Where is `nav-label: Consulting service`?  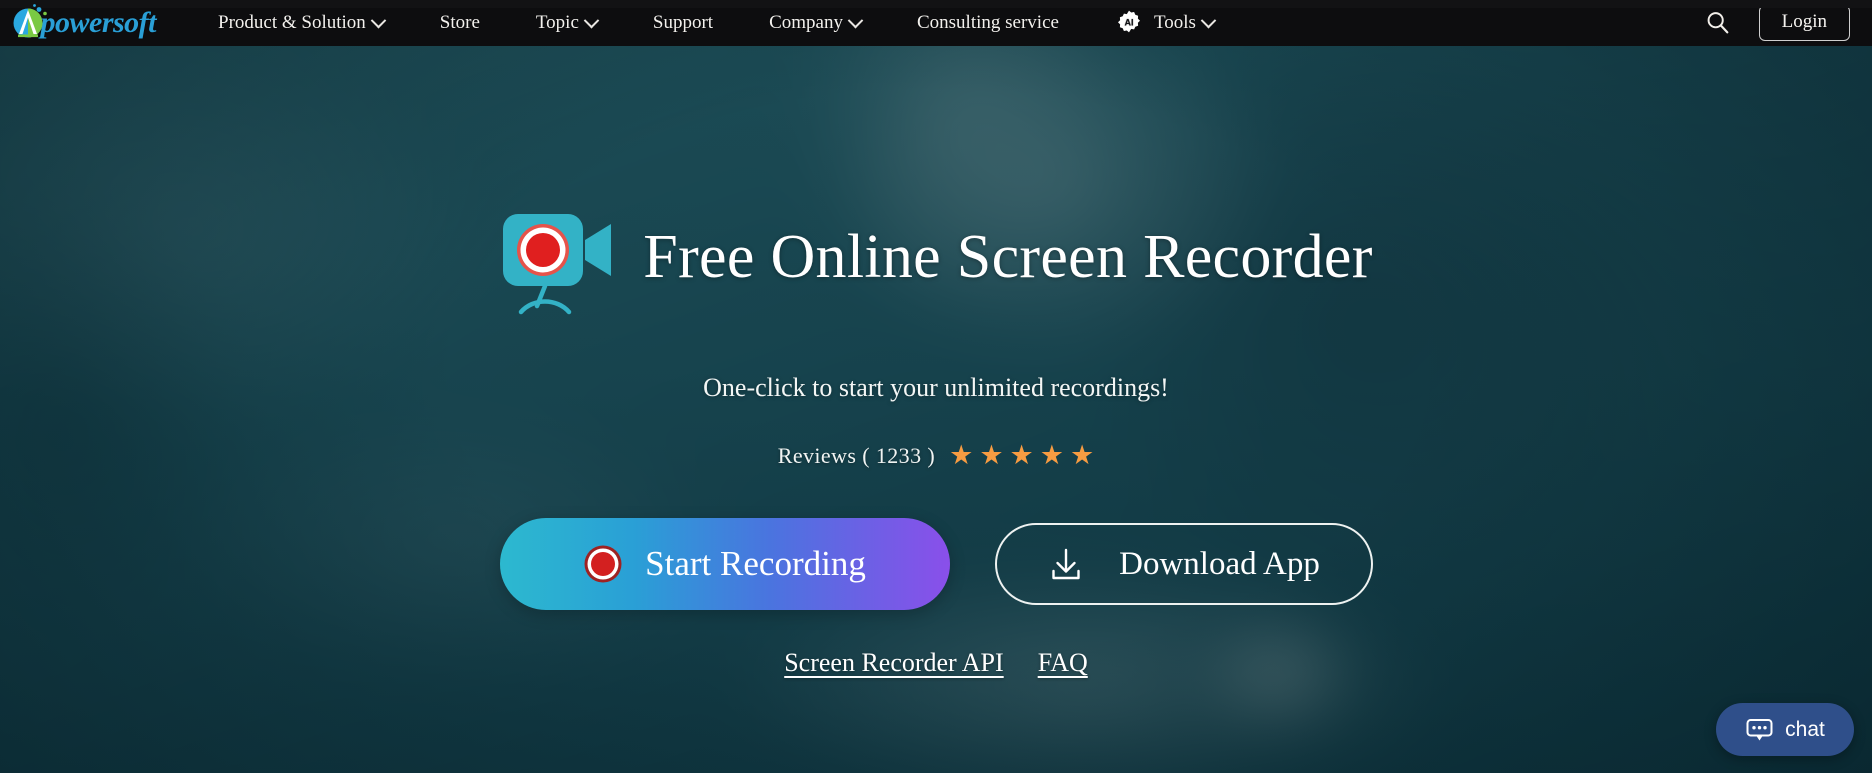
nav-label: Consulting service is located at coordinates (987, 22).